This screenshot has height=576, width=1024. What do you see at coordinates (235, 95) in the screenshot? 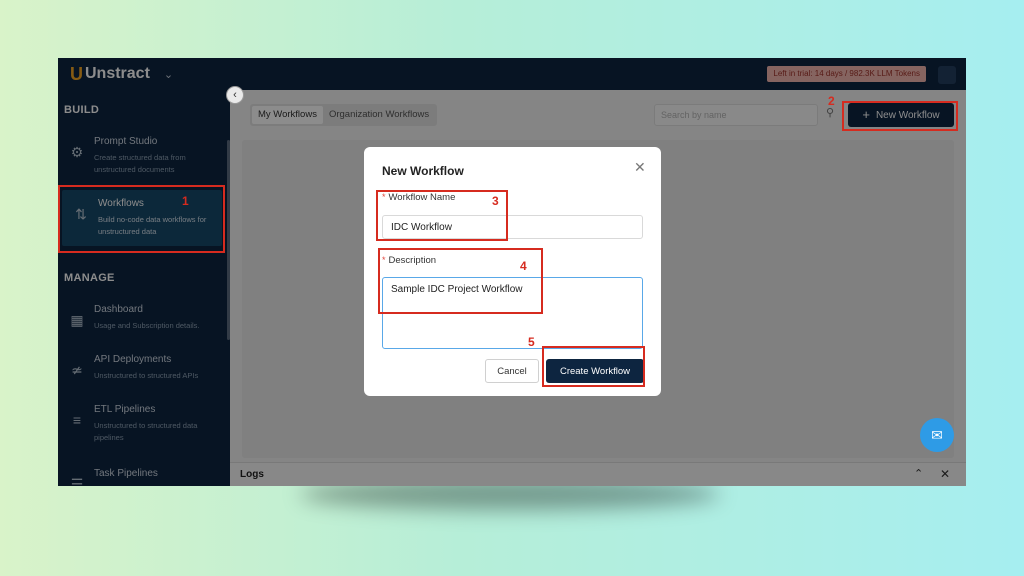
I see `chevron-left-icon: ‹` at bounding box center [235, 95].